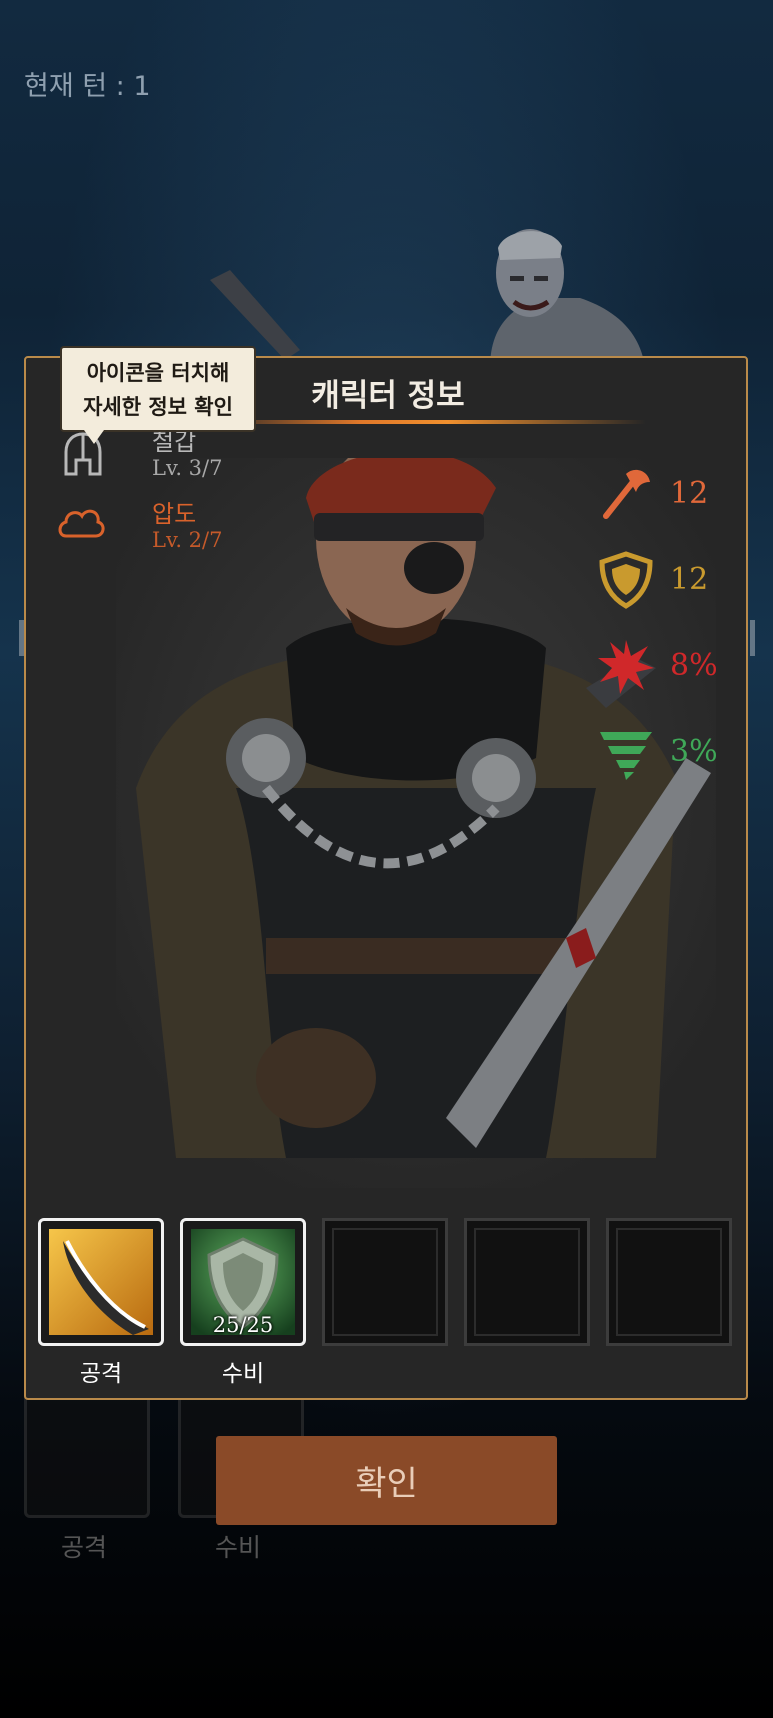  I want to click on hint-tooltip: 아이콘을 터치해 자세한 정보 확인, so click(158, 389).